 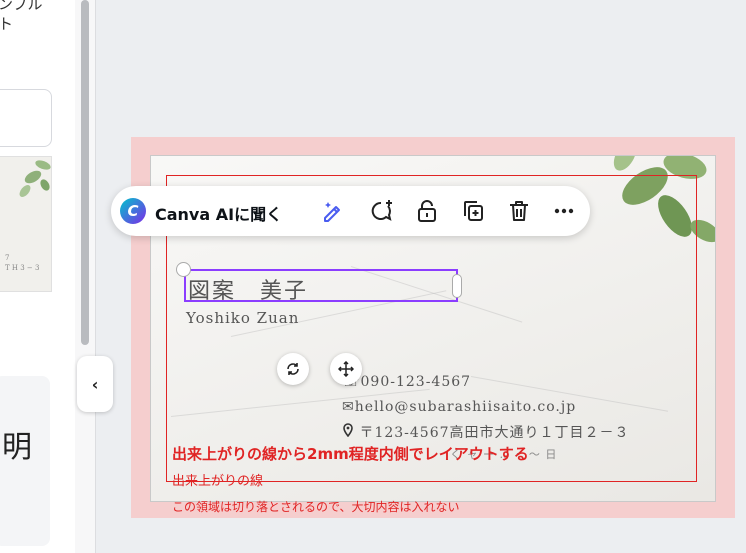 What do you see at coordinates (17, 447) in the screenshot?
I see `panel-card-text: 明` at bounding box center [17, 447].